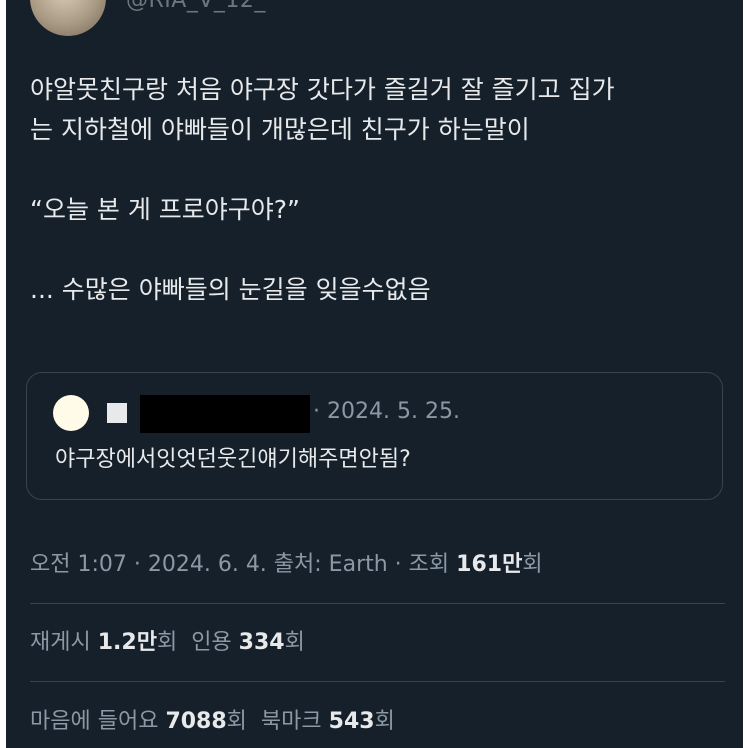 Image resolution: width=750 pixels, height=748 pixels. What do you see at coordinates (225, 414) in the screenshot?
I see `quoted-author-name-redacted` at bounding box center [225, 414].